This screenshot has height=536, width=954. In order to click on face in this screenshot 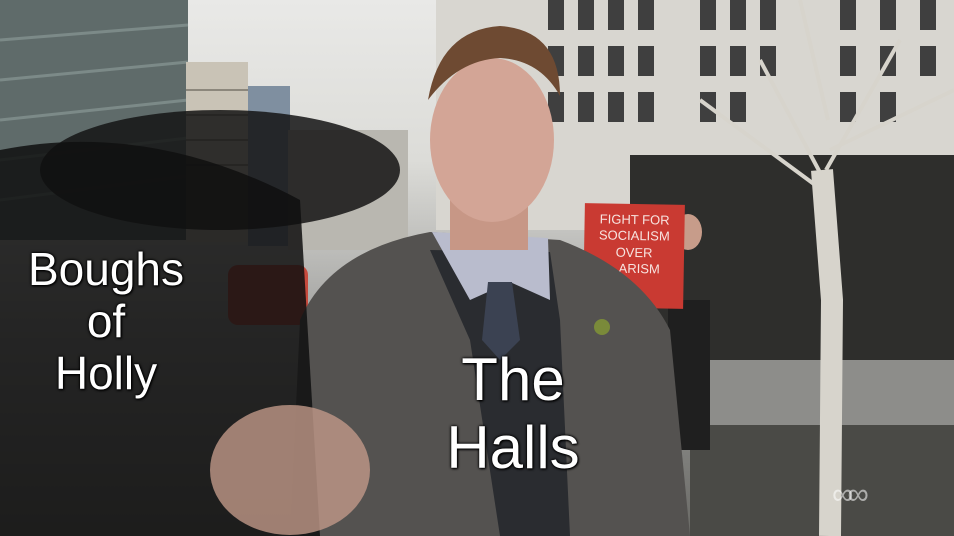, I will do `click(492, 140)`.